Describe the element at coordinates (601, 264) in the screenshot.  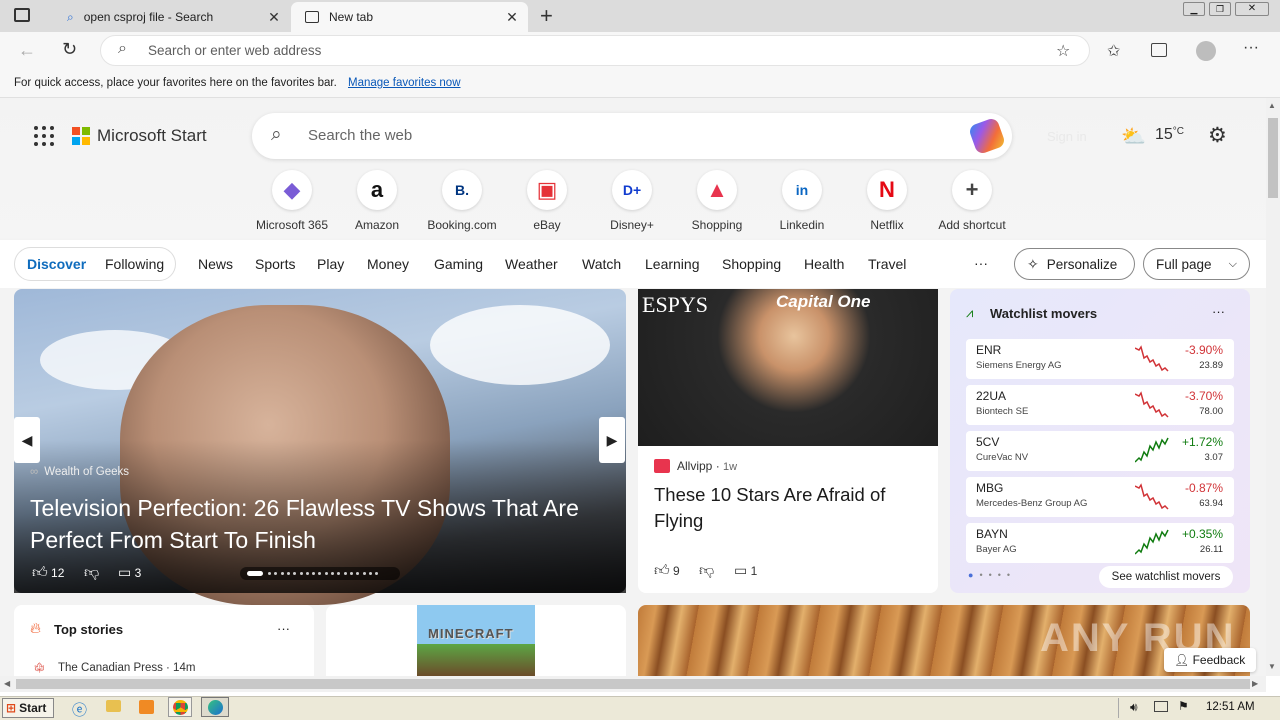
I see `nav-item-watch: Watch` at that location.